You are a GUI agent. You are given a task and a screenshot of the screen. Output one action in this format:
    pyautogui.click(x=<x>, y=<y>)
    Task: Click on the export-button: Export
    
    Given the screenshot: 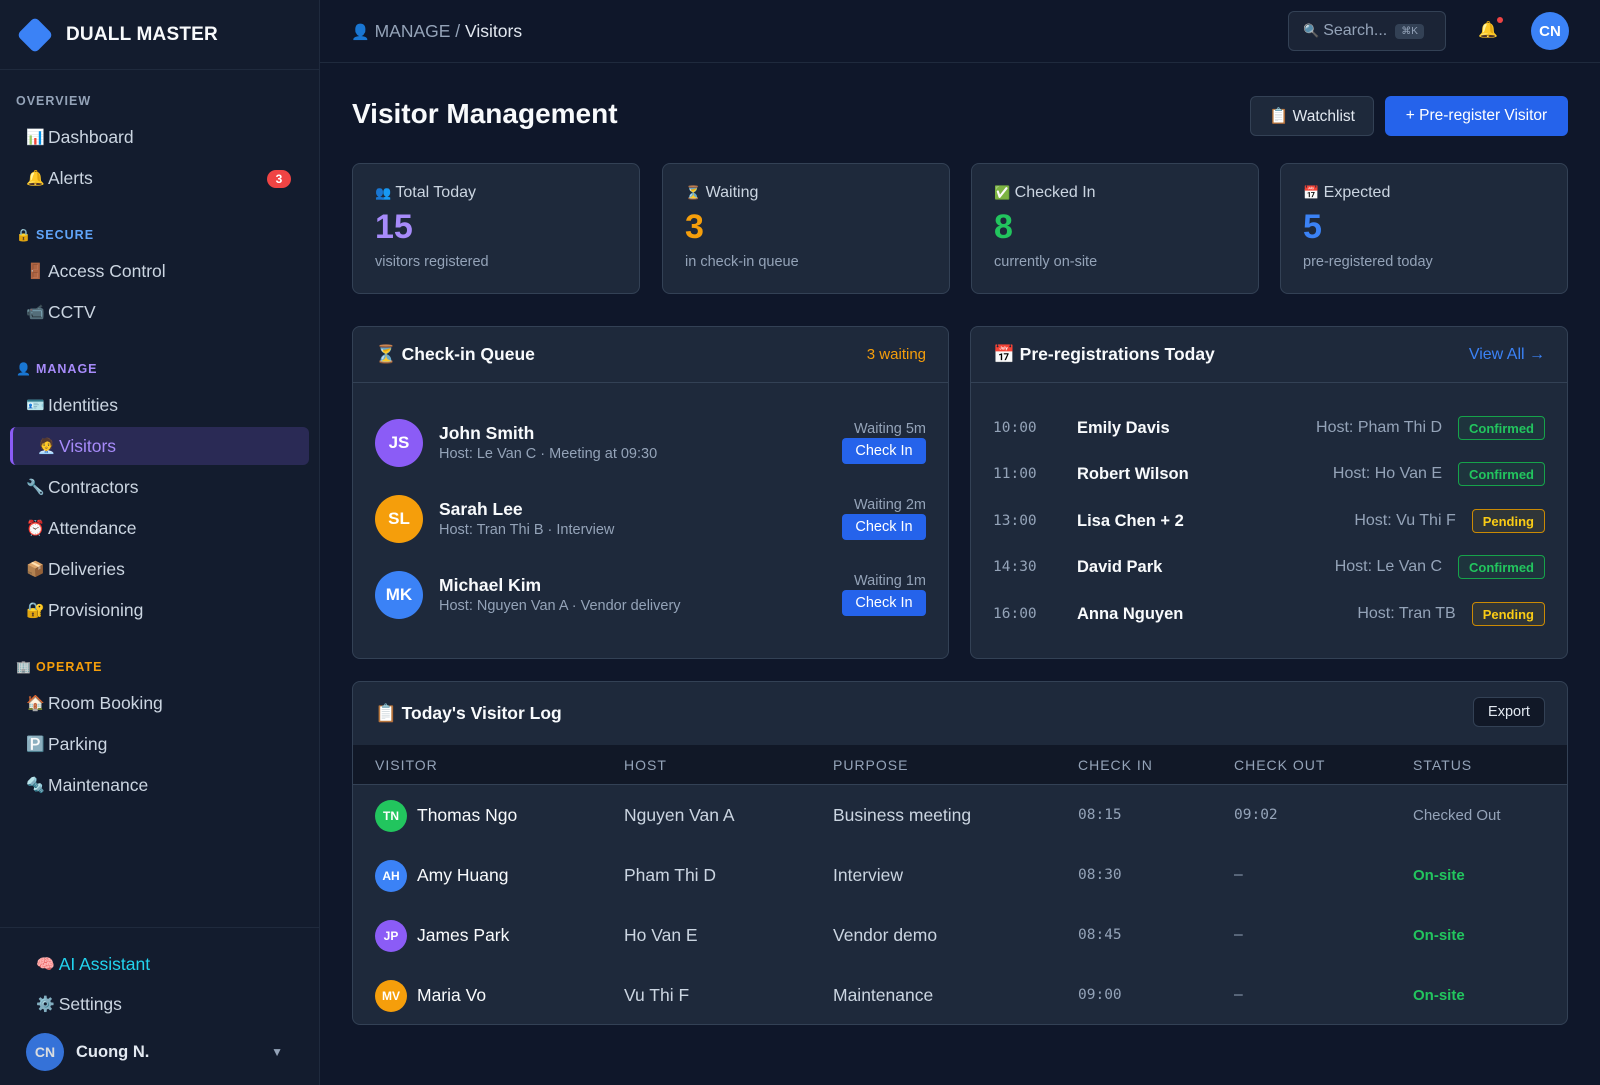 What is the action you would take?
    pyautogui.click(x=1509, y=712)
    